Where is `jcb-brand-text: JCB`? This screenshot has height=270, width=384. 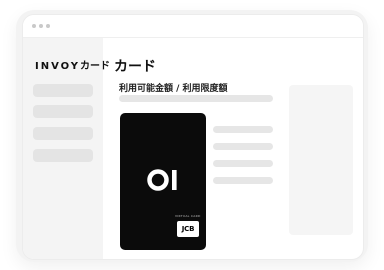 jcb-brand-text: JCB is located at coordinates (188, 229).